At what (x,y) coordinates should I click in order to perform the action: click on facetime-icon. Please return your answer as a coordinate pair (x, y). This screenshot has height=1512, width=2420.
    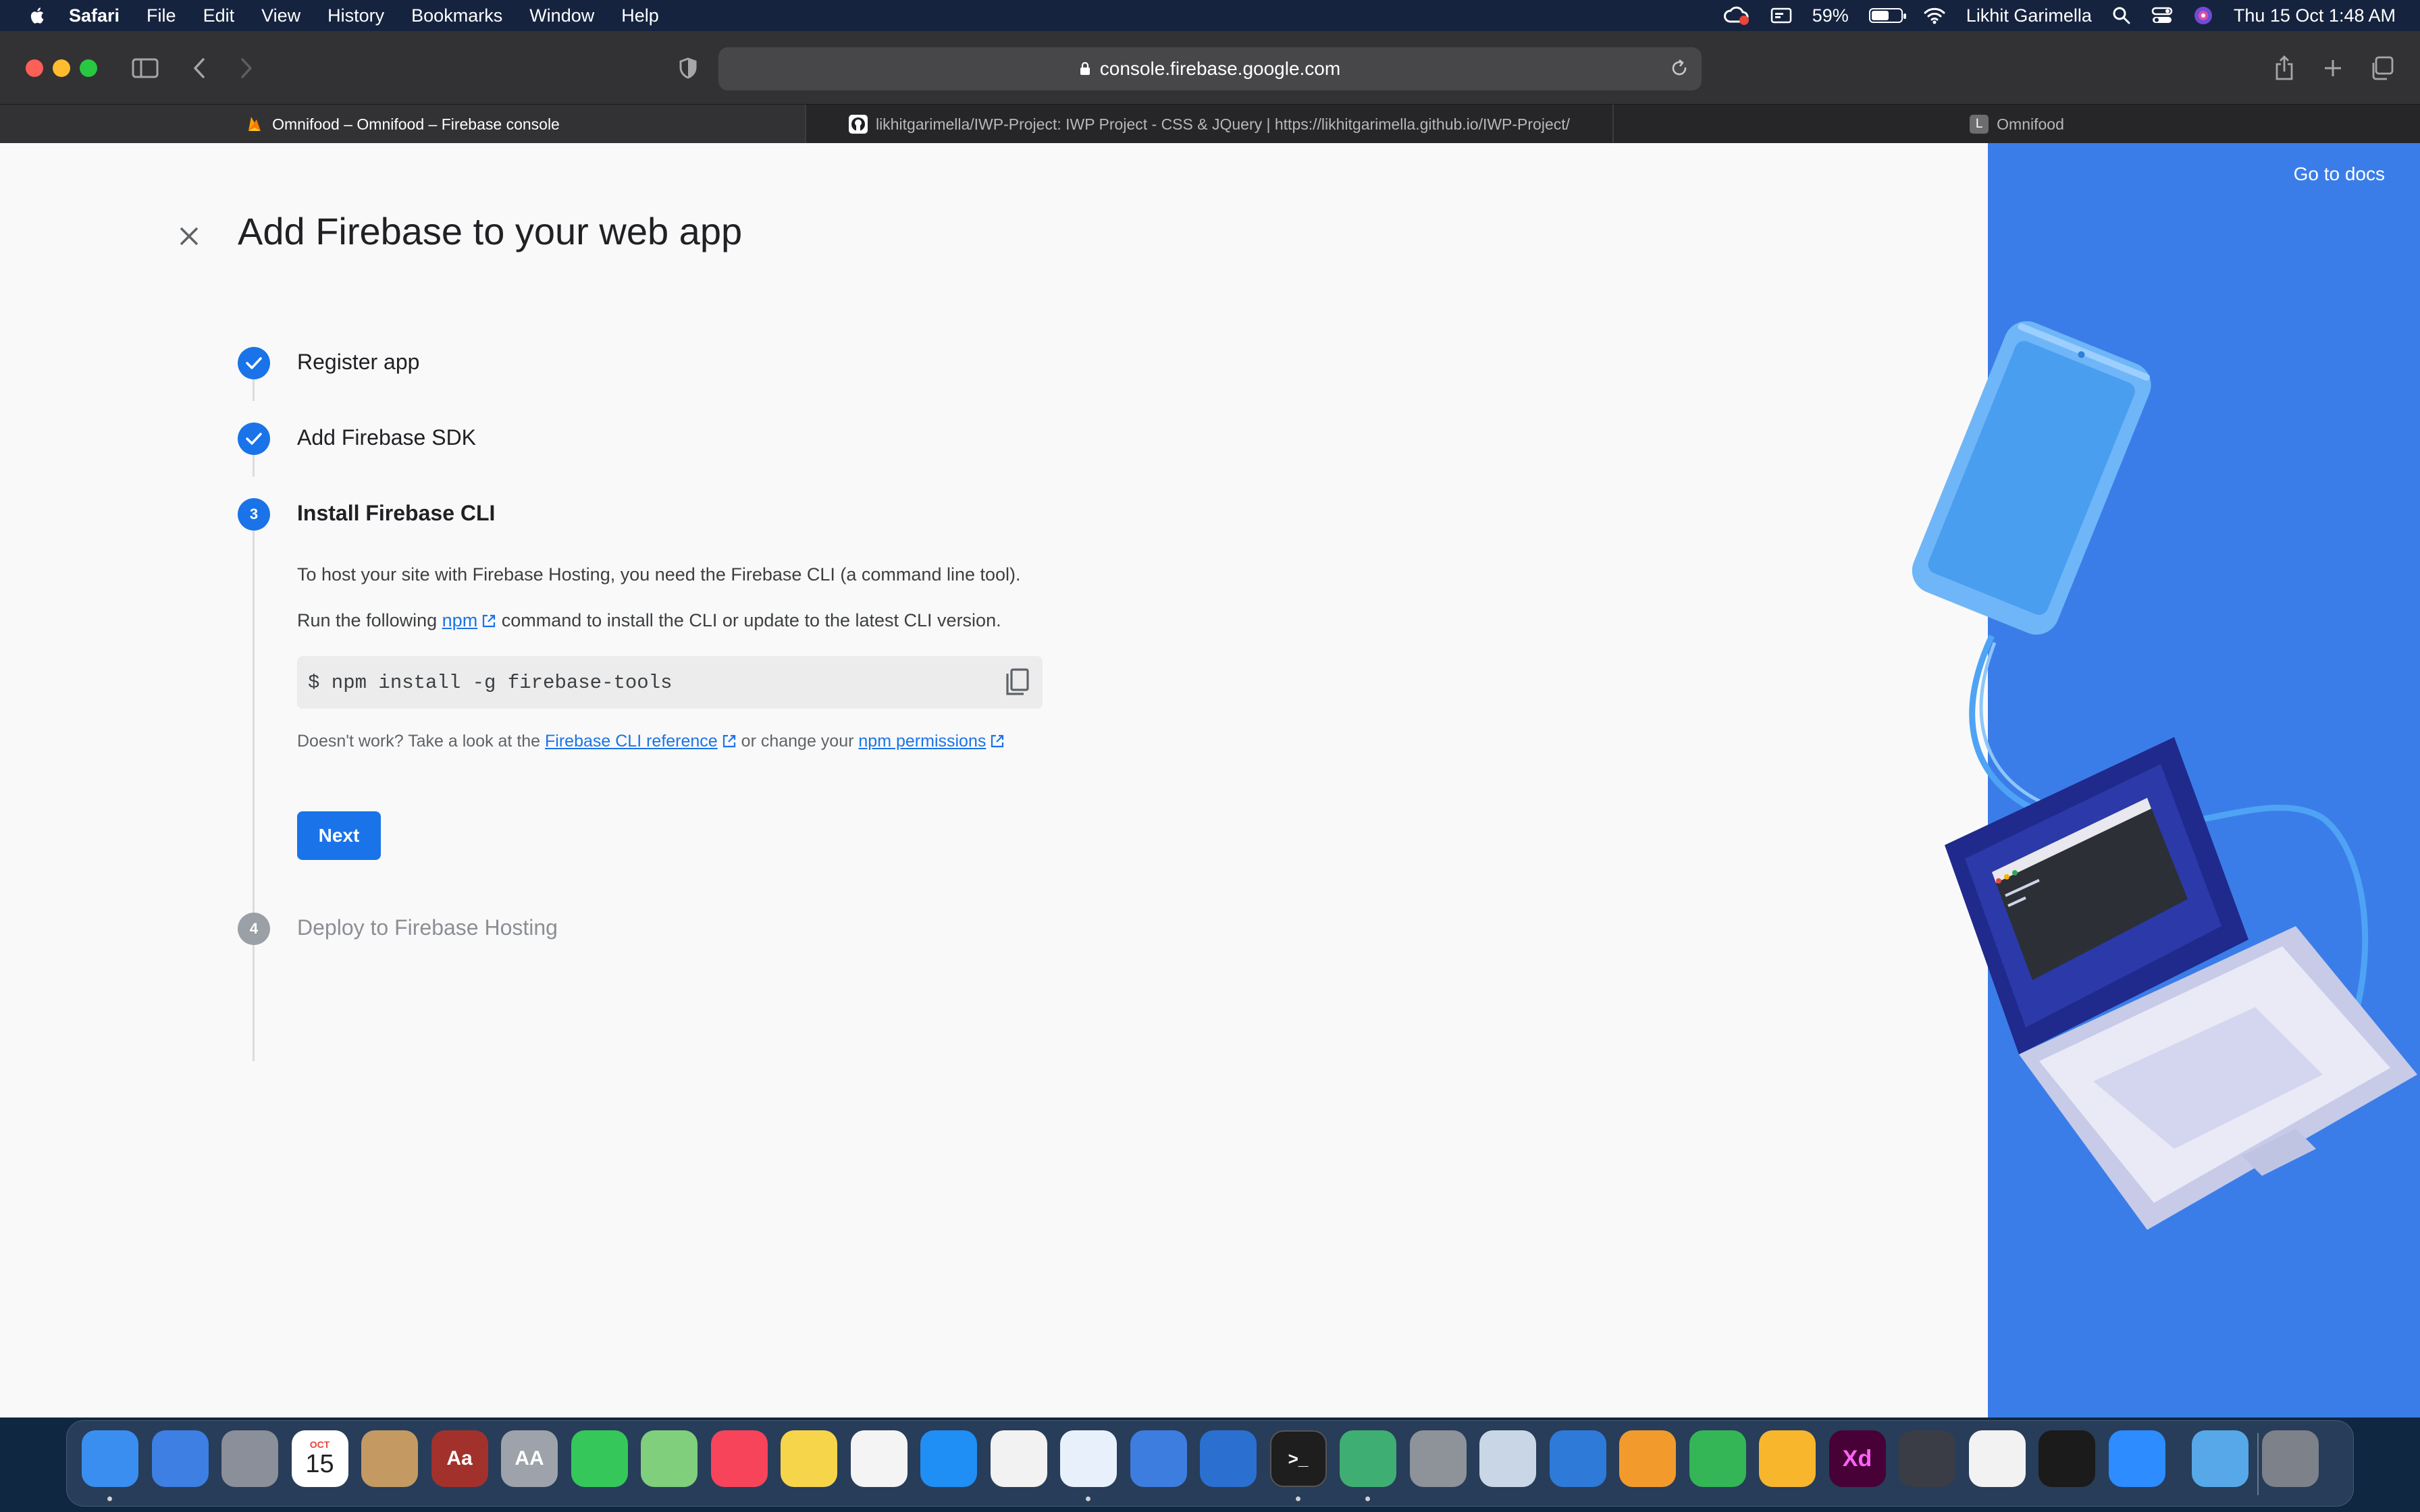
    Looking at the image, I should click on (599, 1458).